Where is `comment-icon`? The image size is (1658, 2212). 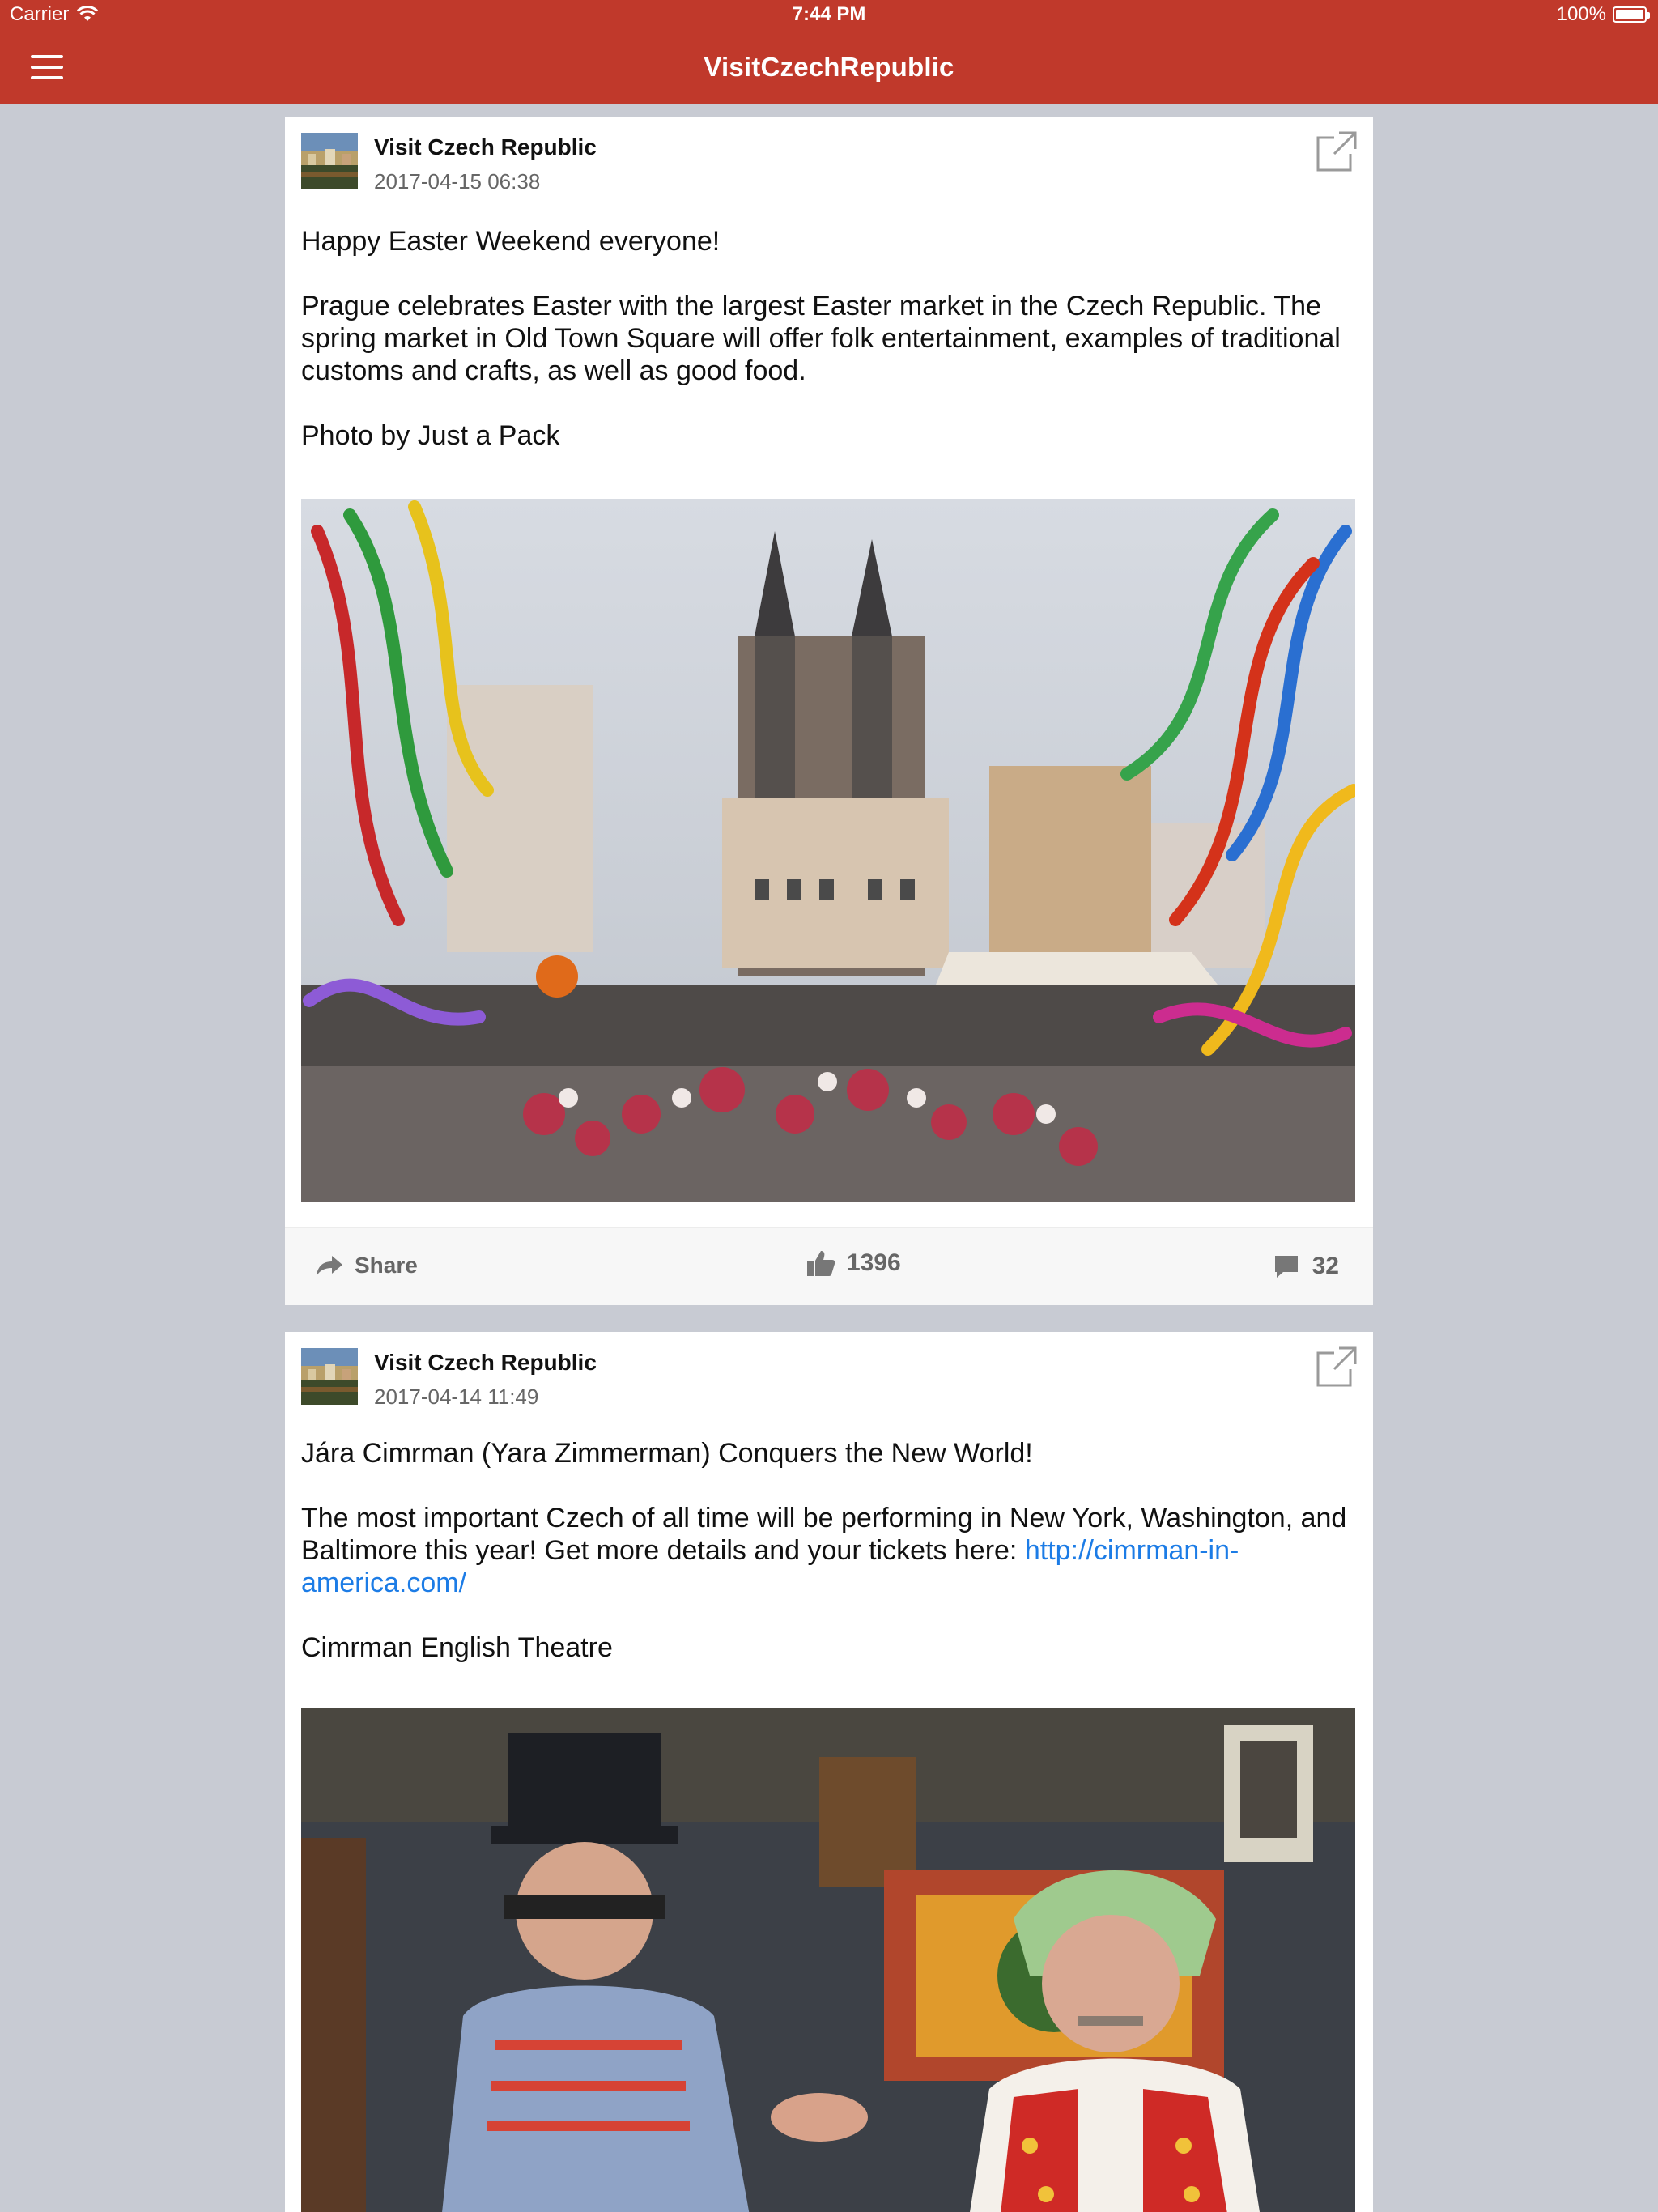
comment-icon is located at coordinates (1286, 1267).